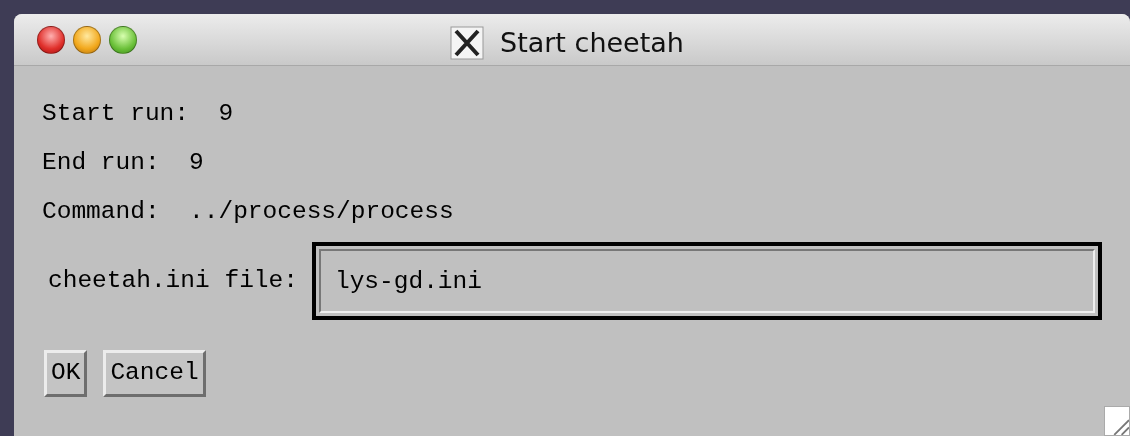  I want to click on info-line: End run: 9, so click(123, 162).